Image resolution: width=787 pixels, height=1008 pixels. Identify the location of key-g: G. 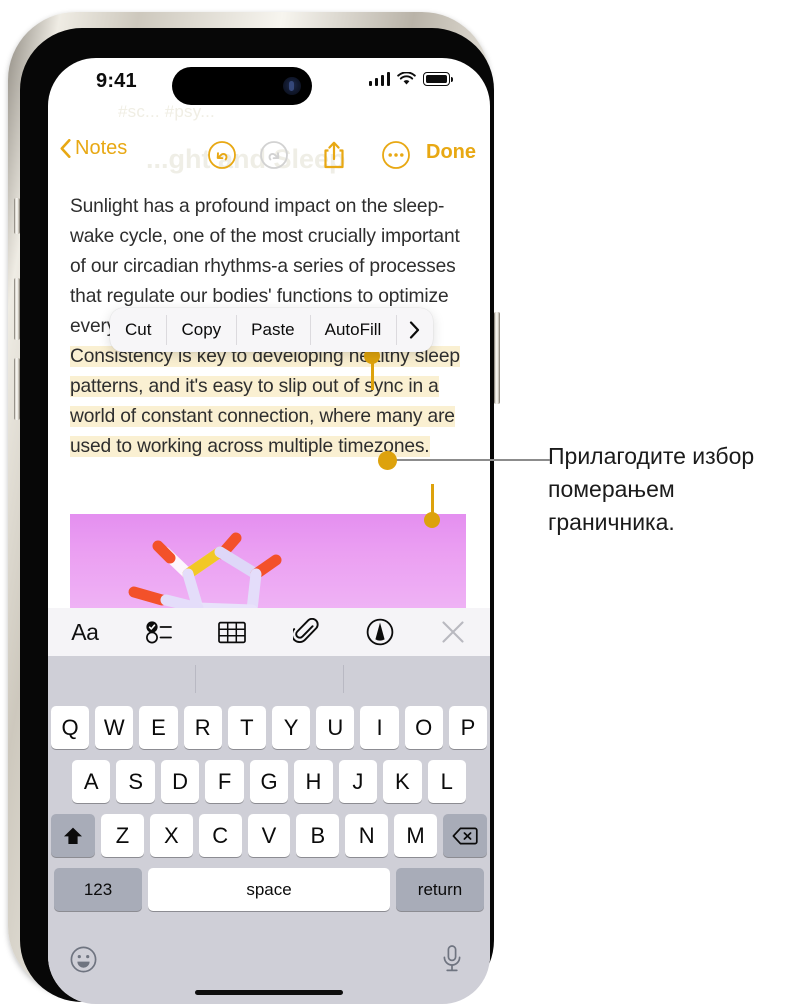
(269, 781).